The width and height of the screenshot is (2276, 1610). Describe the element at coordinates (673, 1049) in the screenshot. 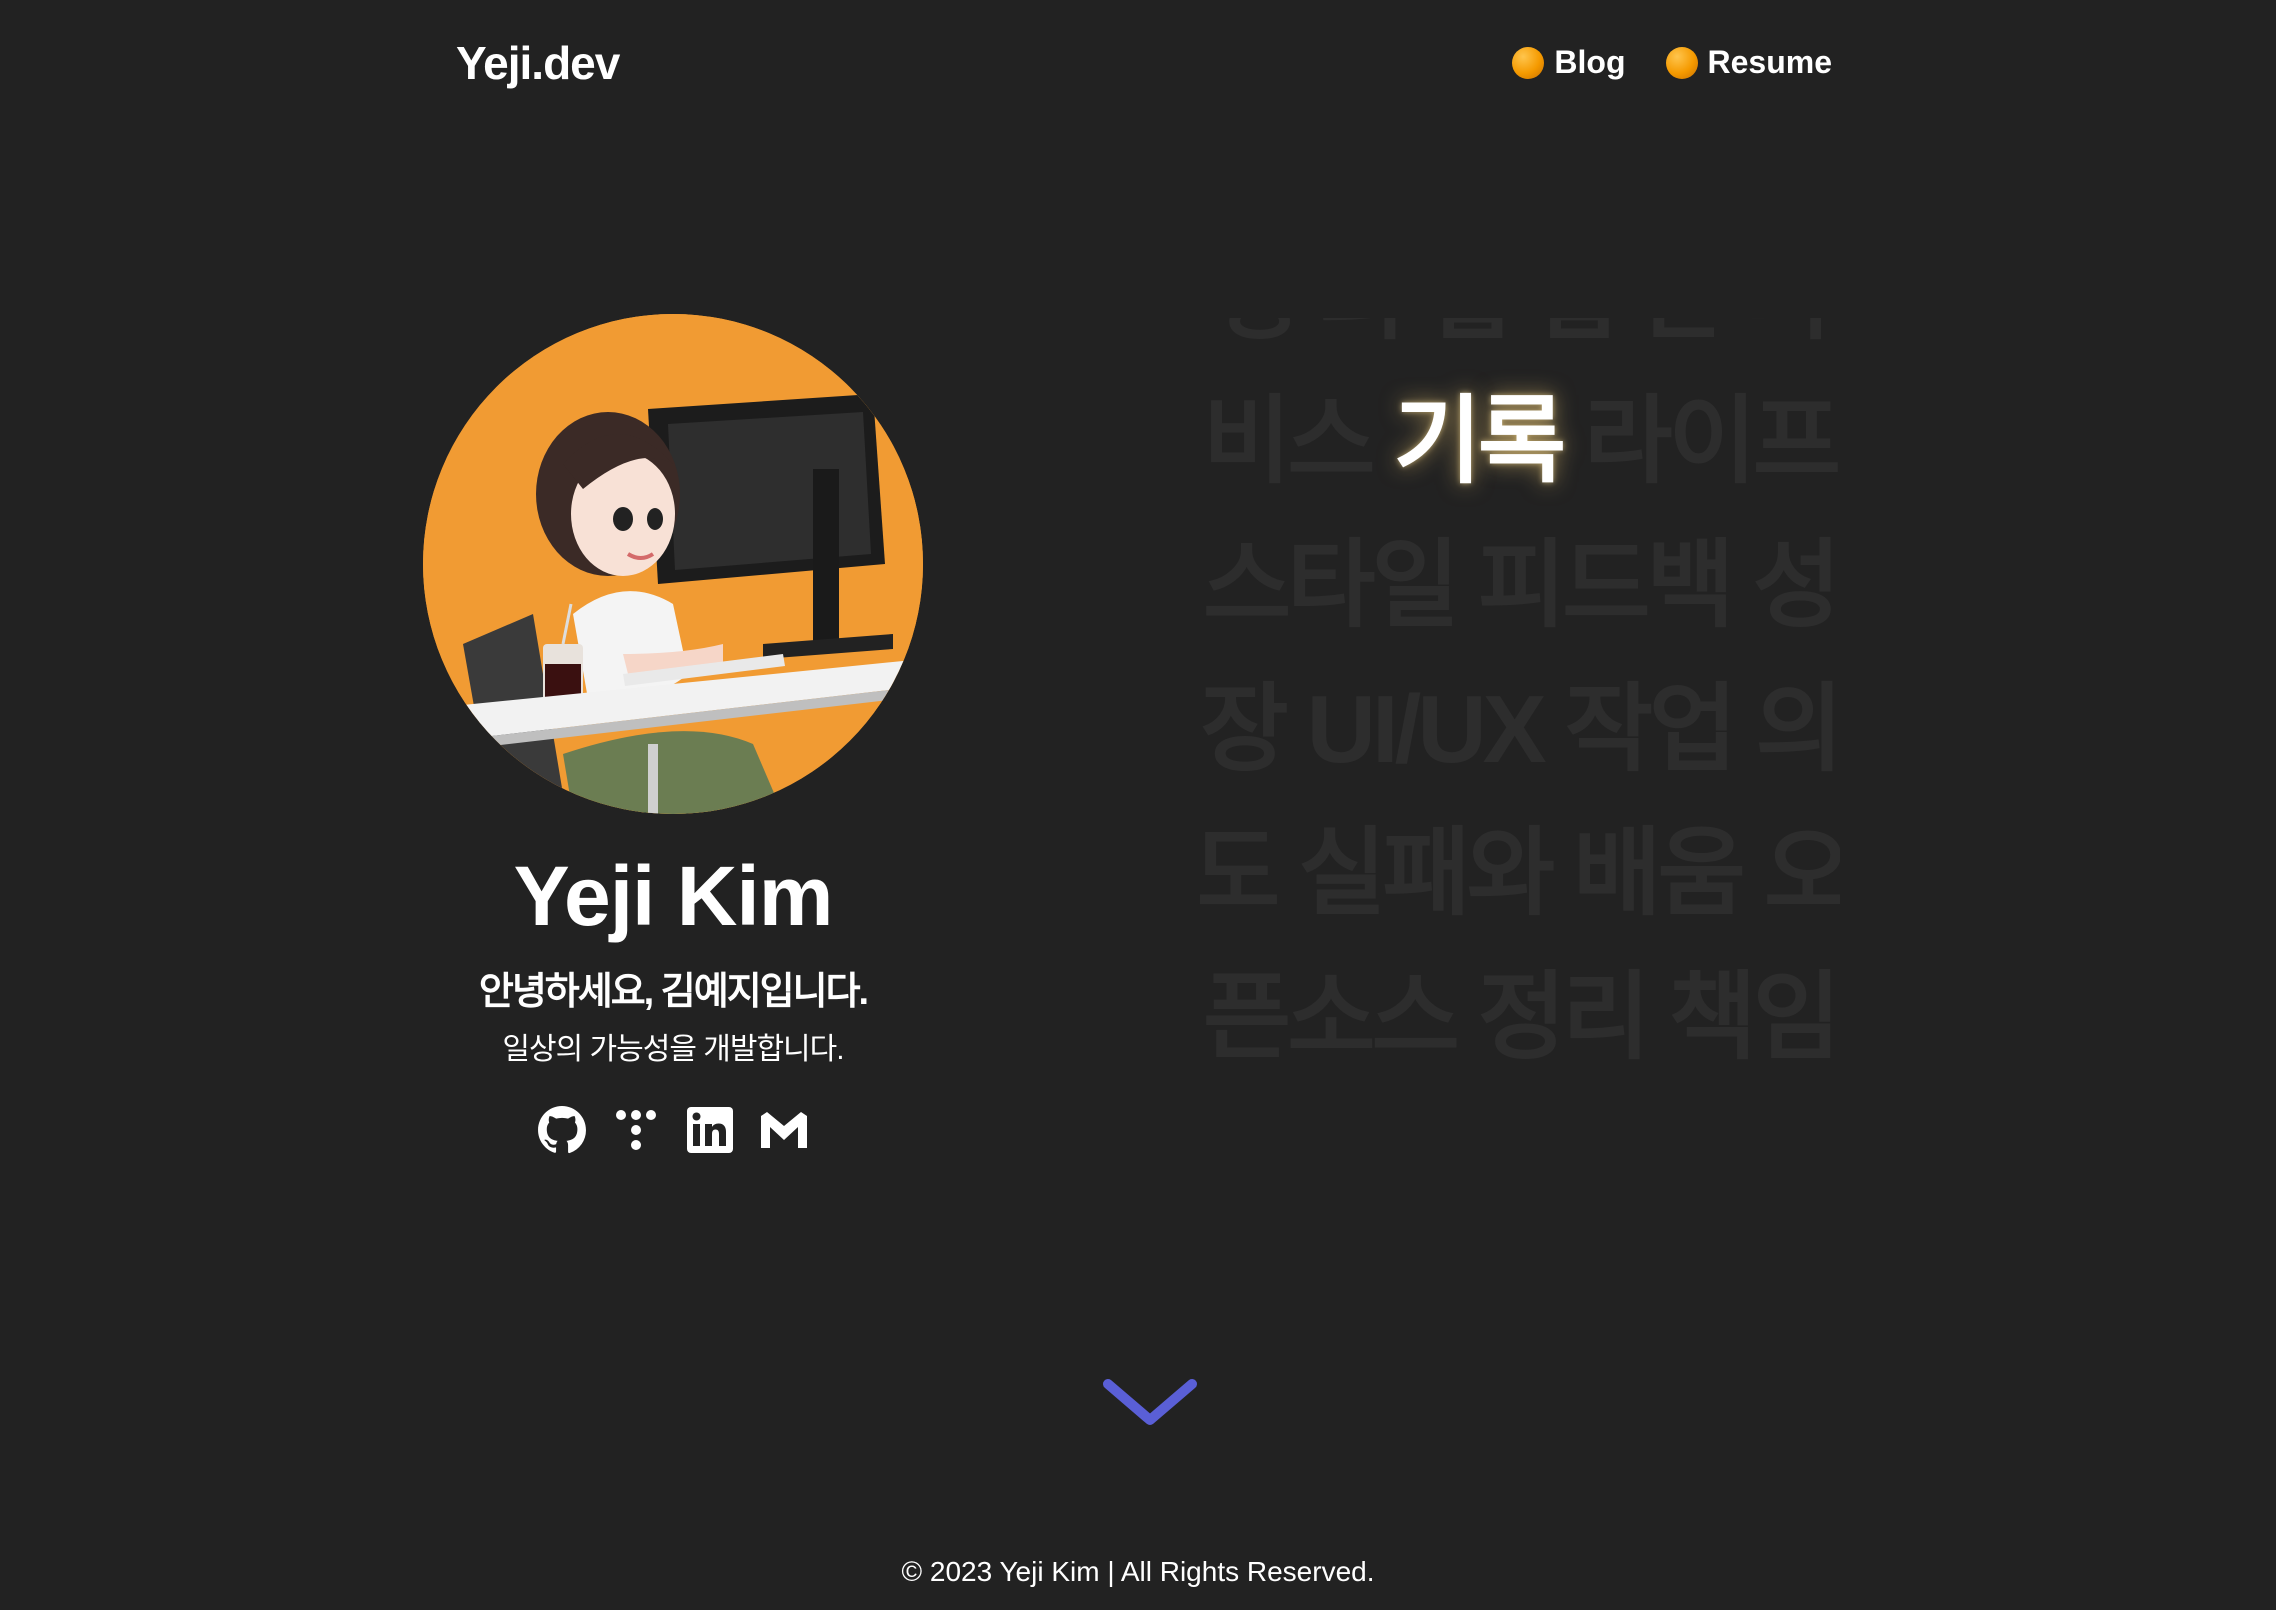

I see `profile-tagline: 일상의 가능성을 개발합니다.` at that location.